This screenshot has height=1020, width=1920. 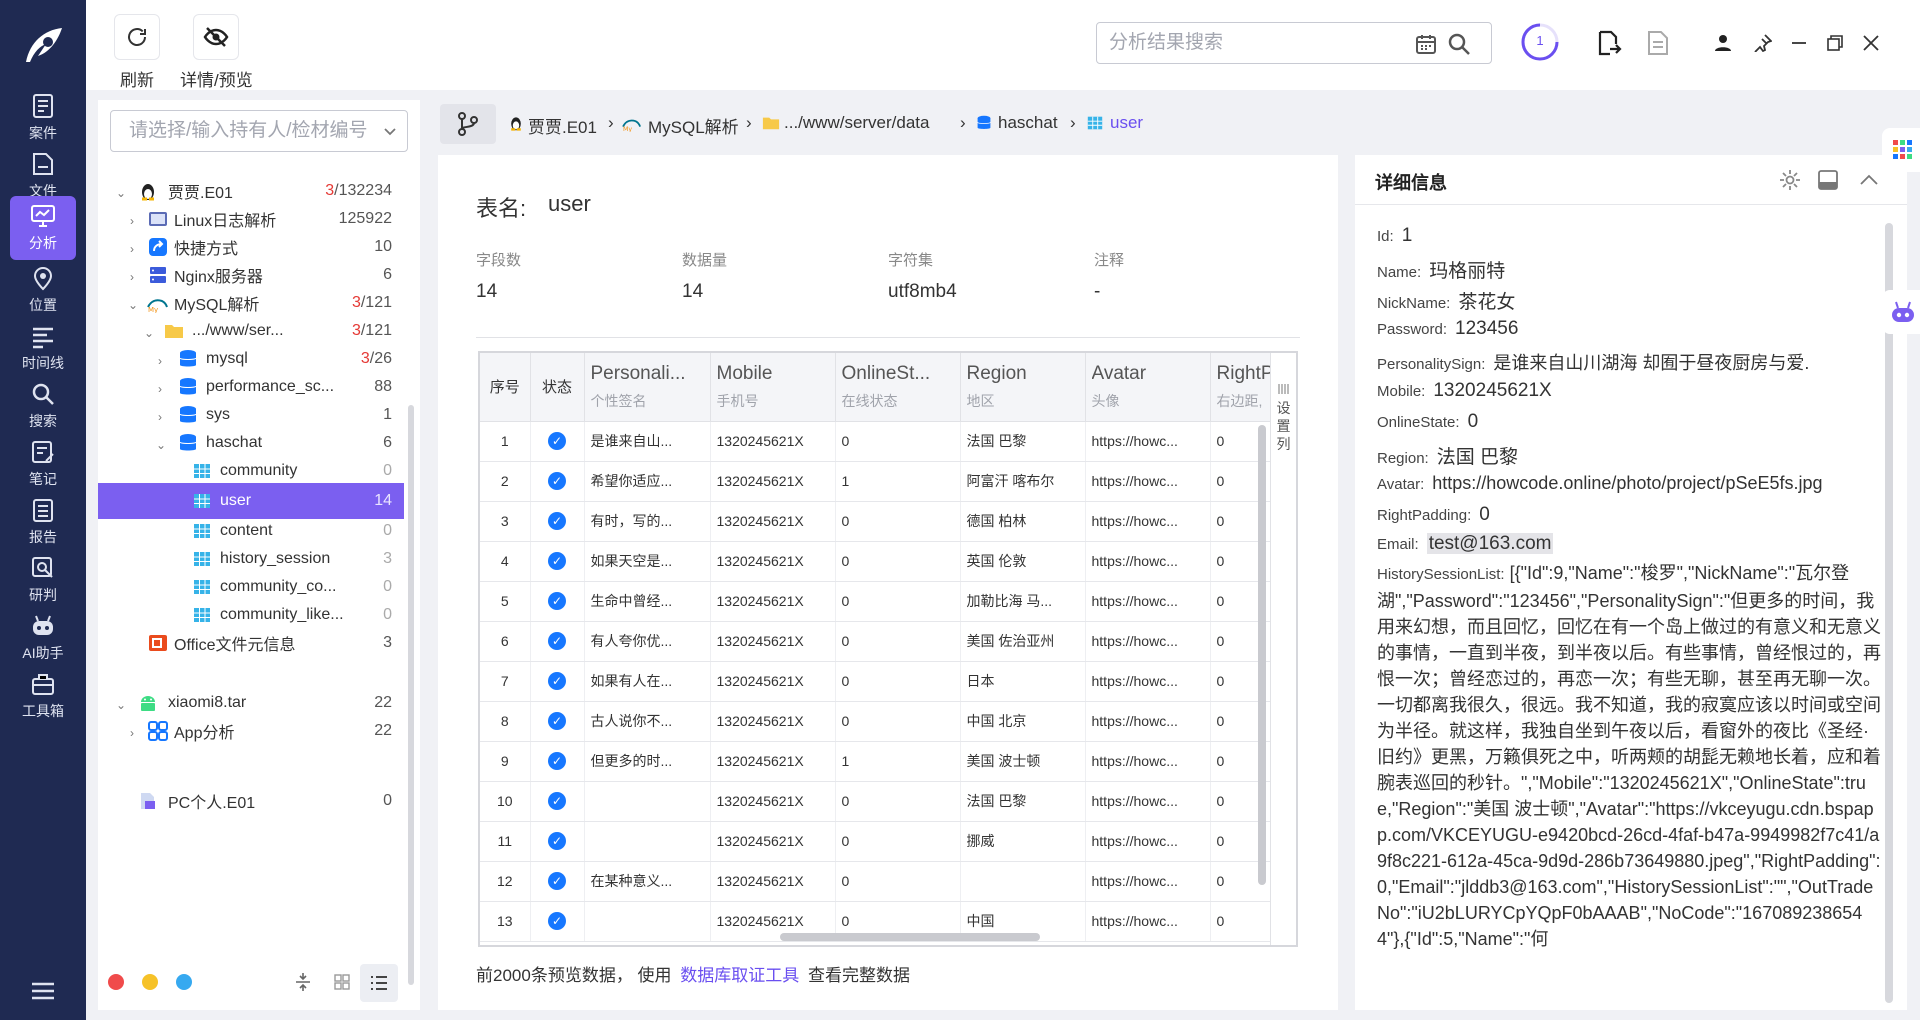 I want to click on menu-icon, so click(x=43, y=991).